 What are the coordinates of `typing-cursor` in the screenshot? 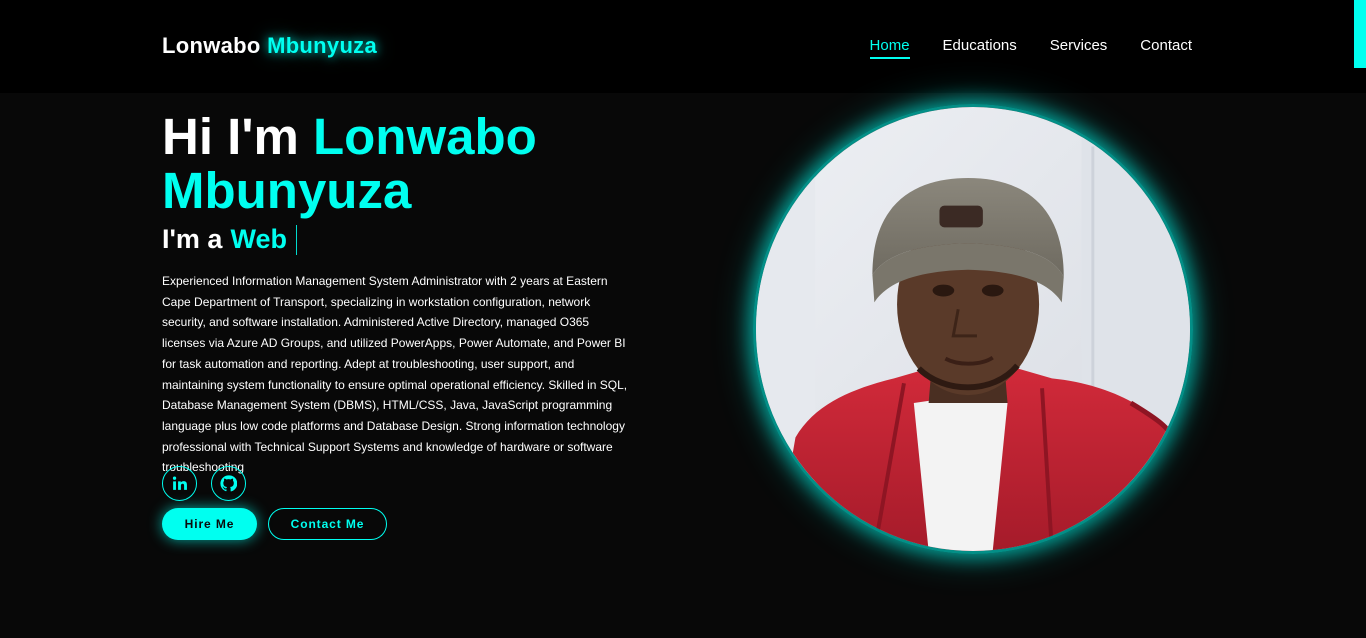 It's located at (296, 239).